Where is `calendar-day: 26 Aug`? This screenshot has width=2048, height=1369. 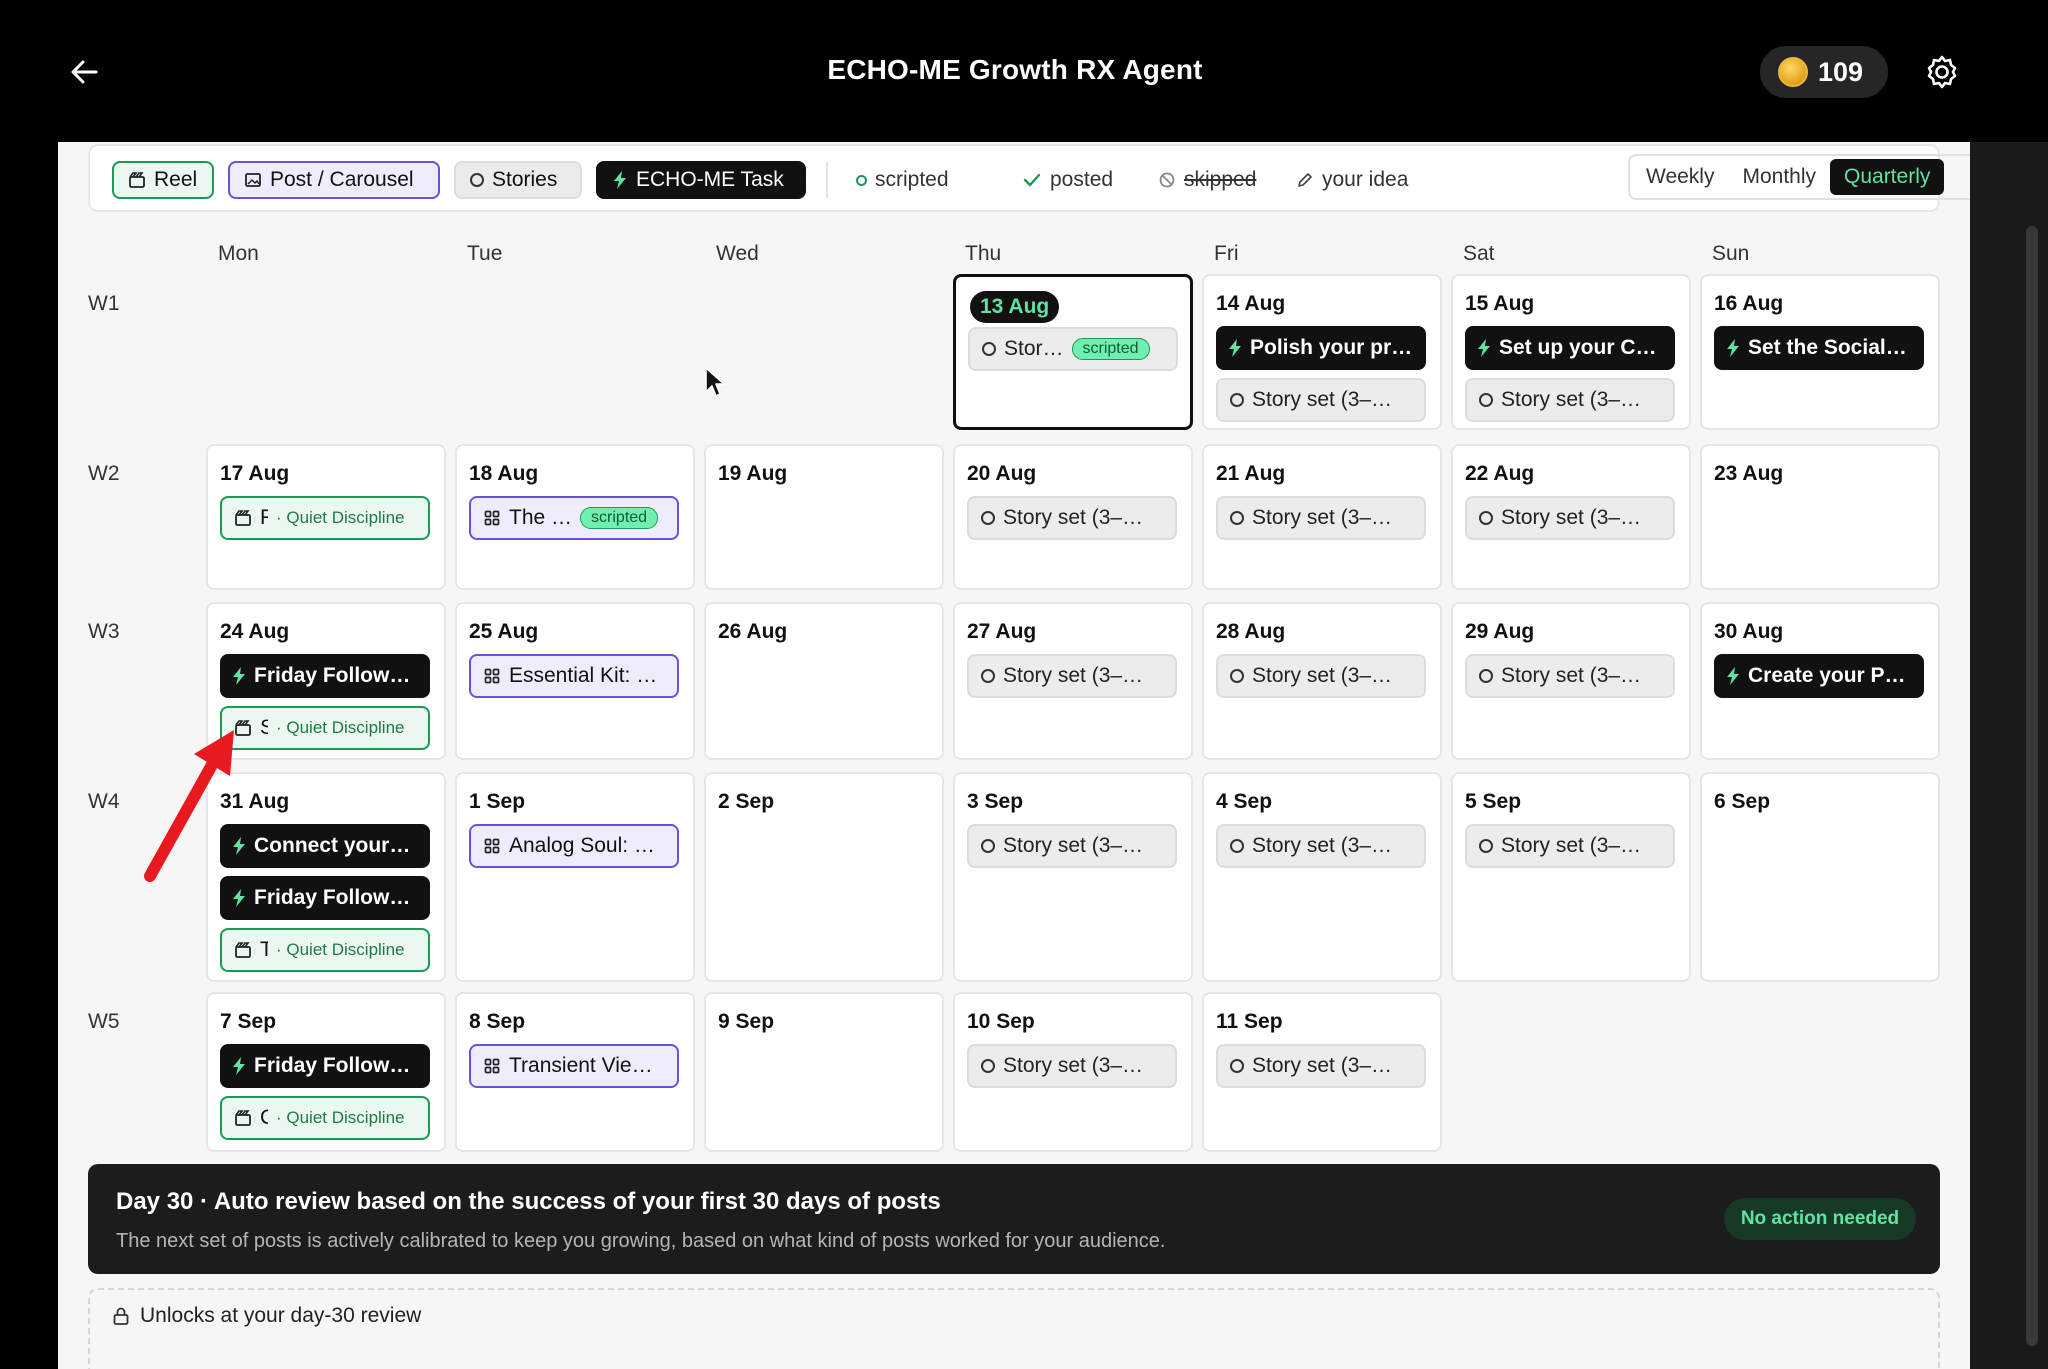 calendar-day: 26 Aug is located at coordinates (824, 681).